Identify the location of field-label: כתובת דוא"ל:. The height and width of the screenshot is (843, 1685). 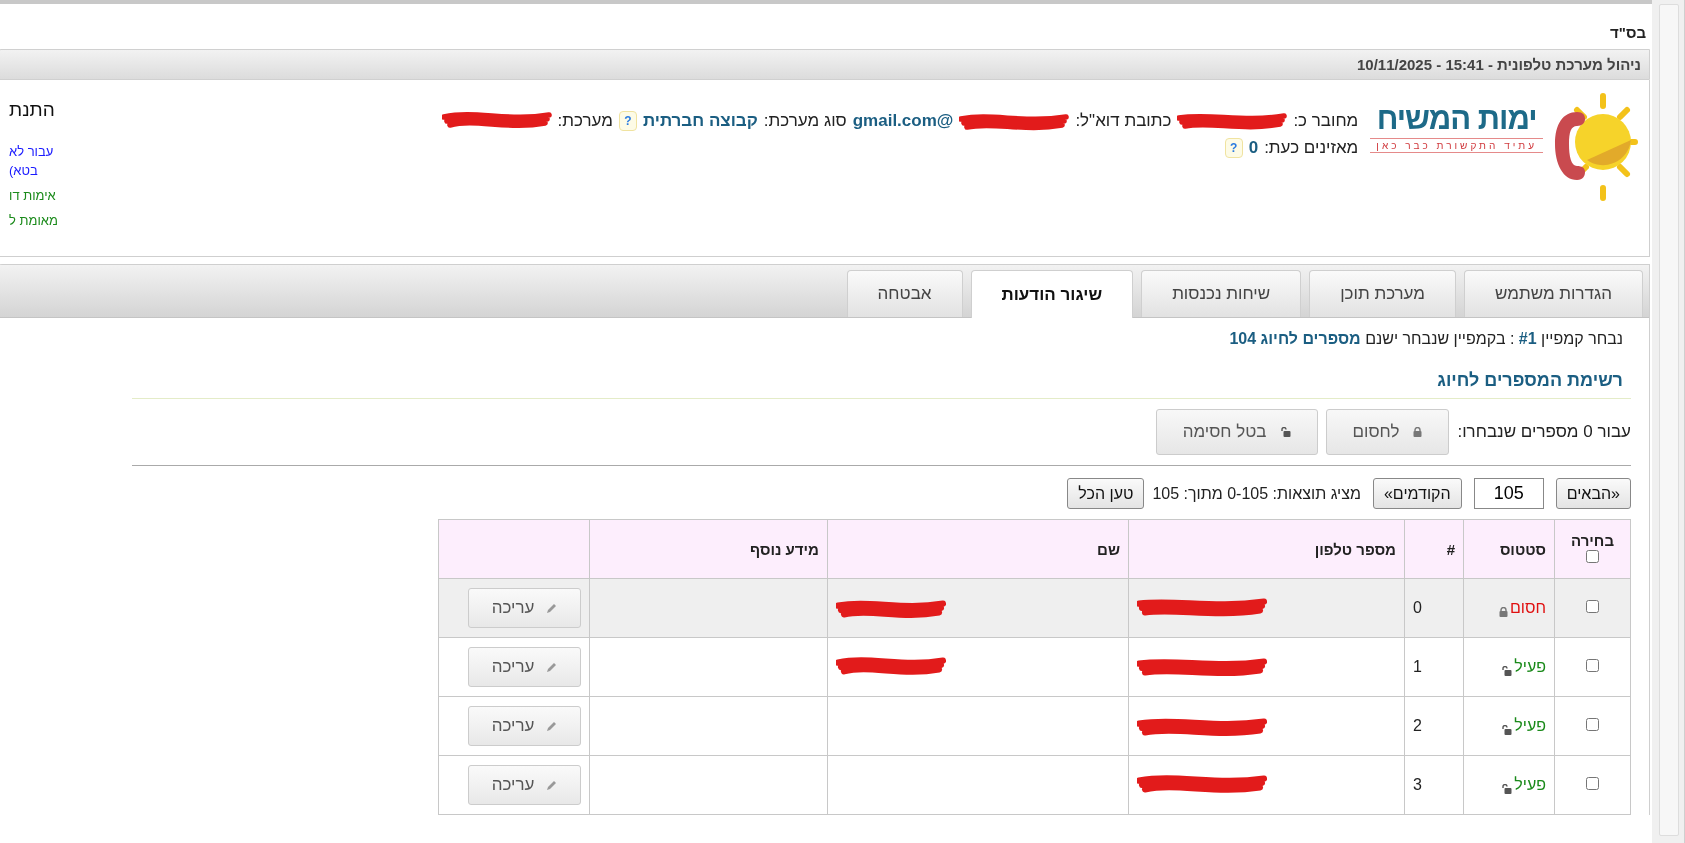
(1123, 121).